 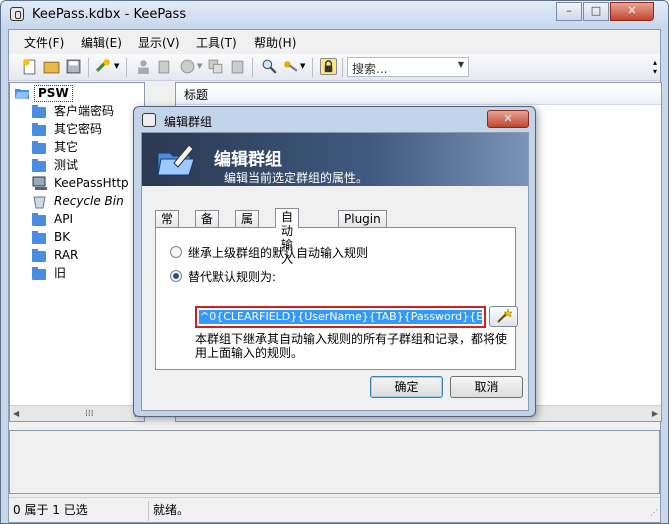 I want to click on tree-item-label: API, so click(x=63, y=219).